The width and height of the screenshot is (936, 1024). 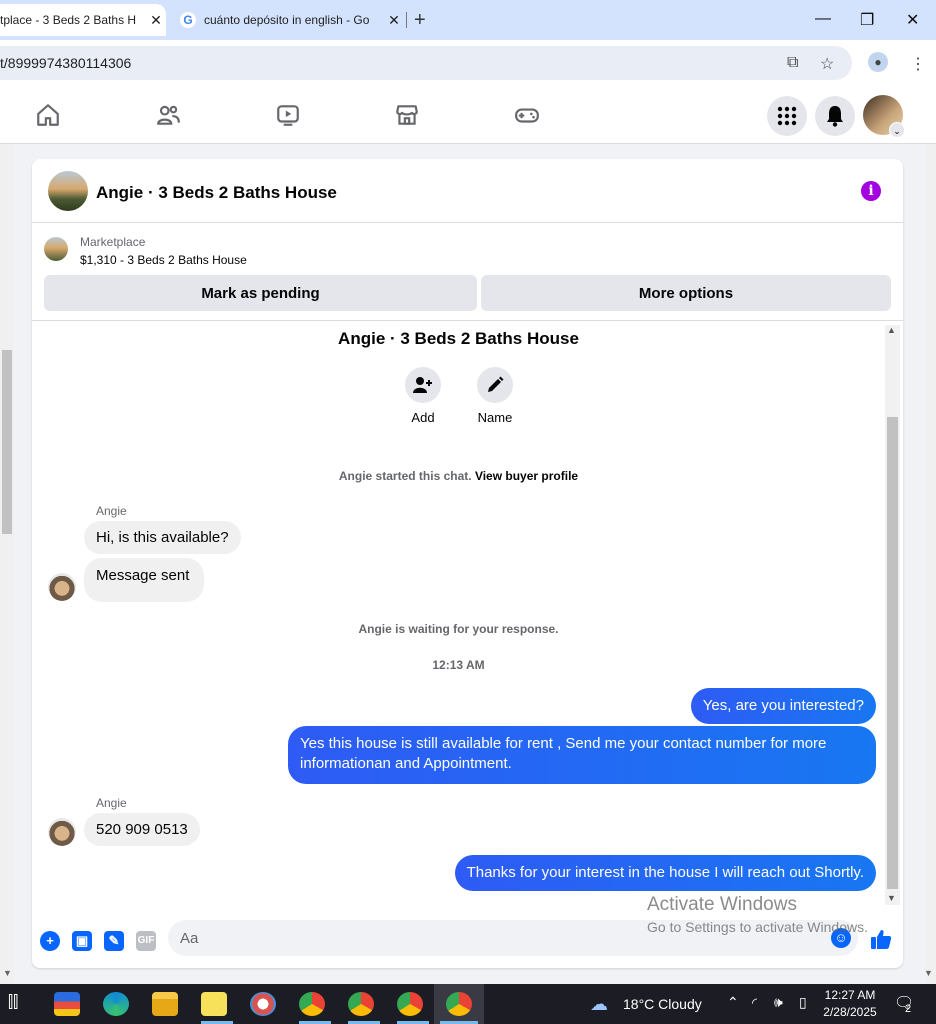 I want to click on gaming-icon, so click(x=527, y=115).